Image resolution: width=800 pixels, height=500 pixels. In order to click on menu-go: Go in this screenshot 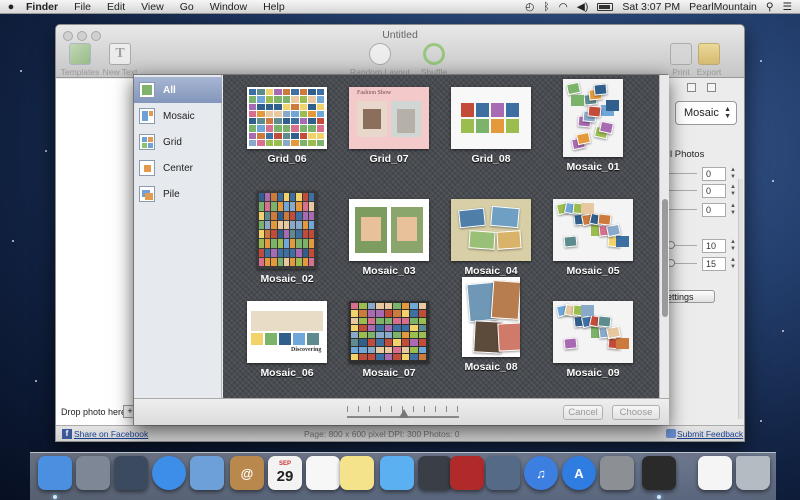, I will do `click(187, 7)`.